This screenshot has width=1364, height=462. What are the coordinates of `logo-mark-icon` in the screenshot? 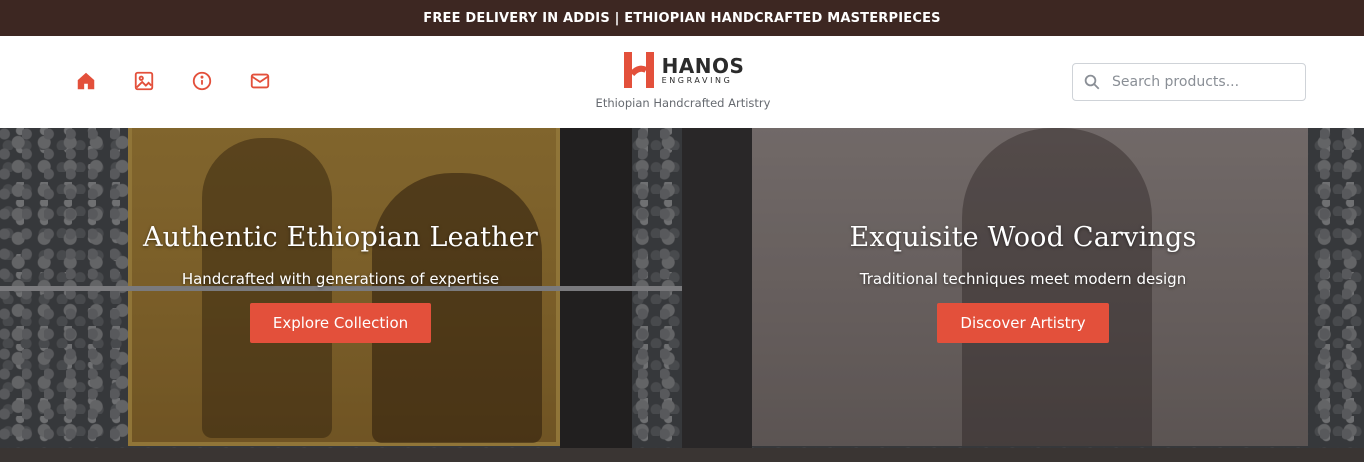 It's located at (638, 70).